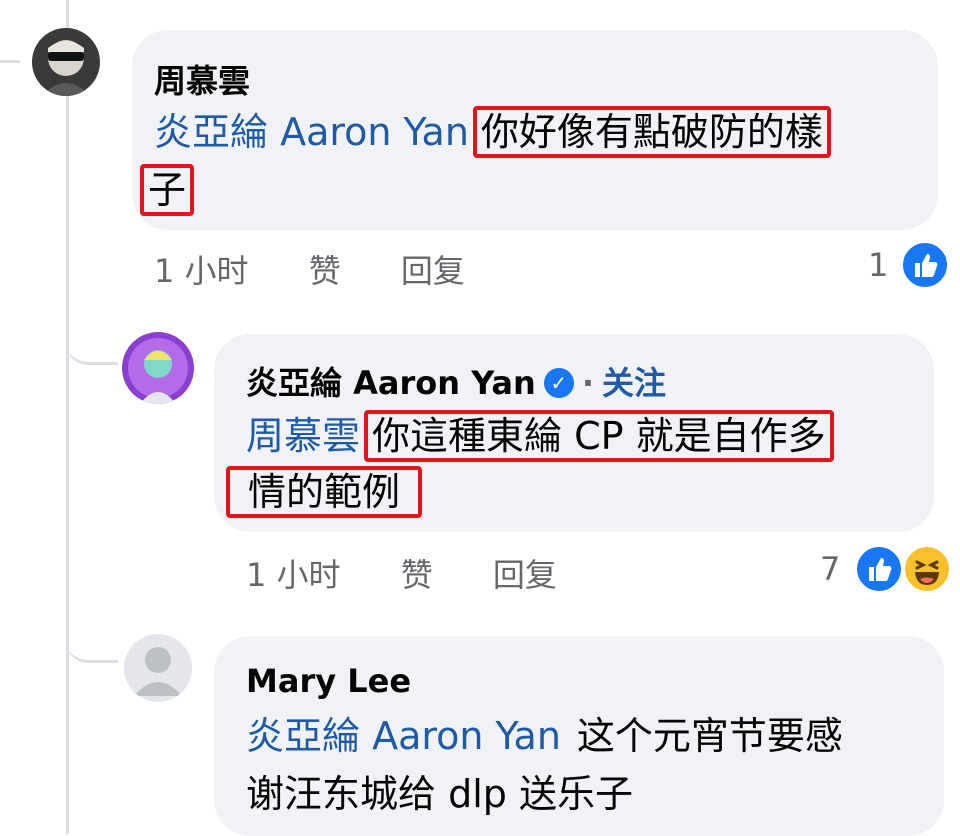 The image size is (960, 836). I want to click on comment-text-3a: 这个元宵节要感, so click(709, 736).